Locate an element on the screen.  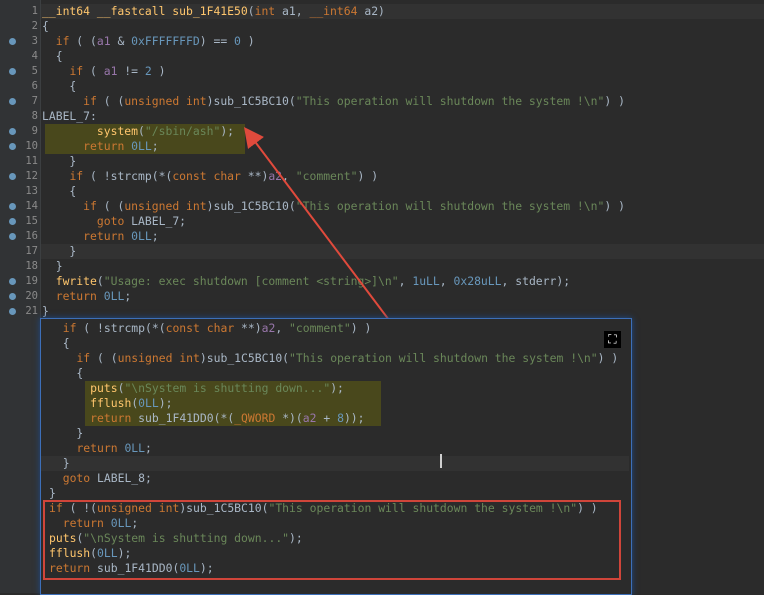
code-token: puts is located at coordinates (104, 388).